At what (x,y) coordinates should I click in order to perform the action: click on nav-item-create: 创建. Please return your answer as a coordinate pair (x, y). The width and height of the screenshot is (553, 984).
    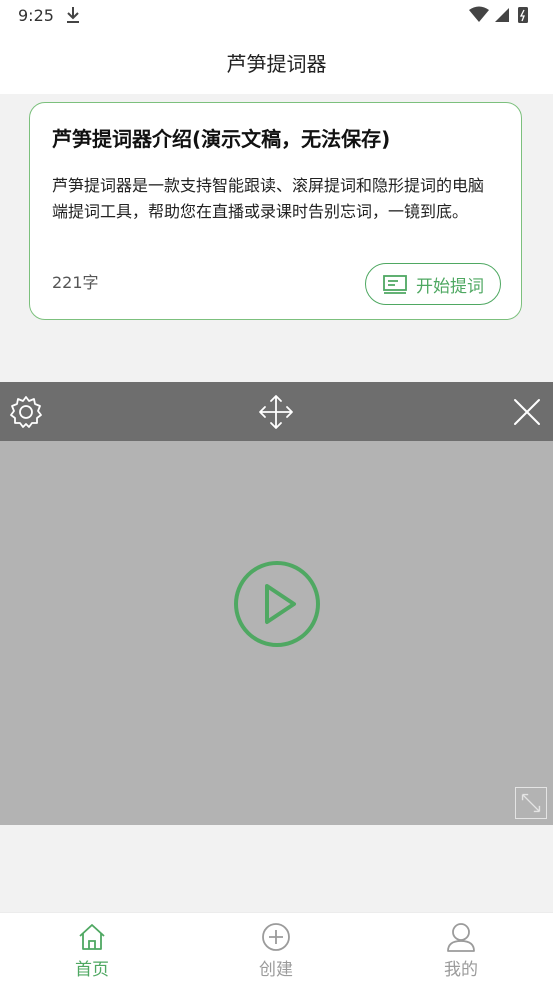
    Looking at the image, I should click on (276, 951).